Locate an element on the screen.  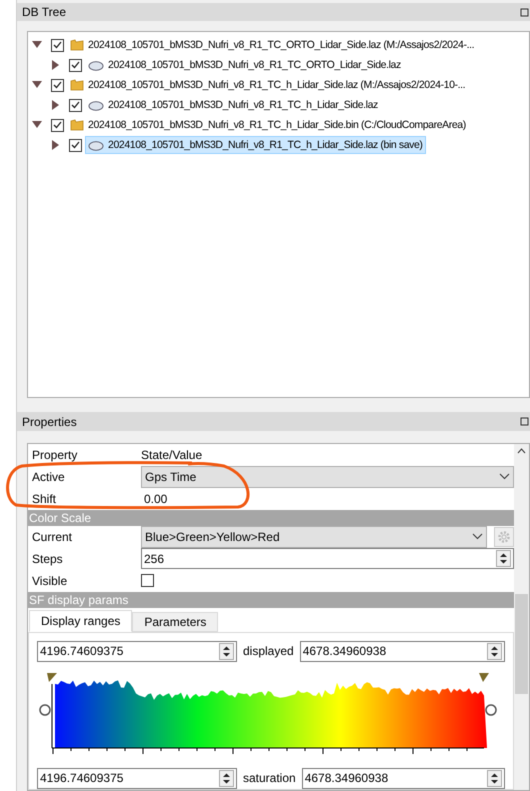
scrollbar is located at coordinates (521, 617).